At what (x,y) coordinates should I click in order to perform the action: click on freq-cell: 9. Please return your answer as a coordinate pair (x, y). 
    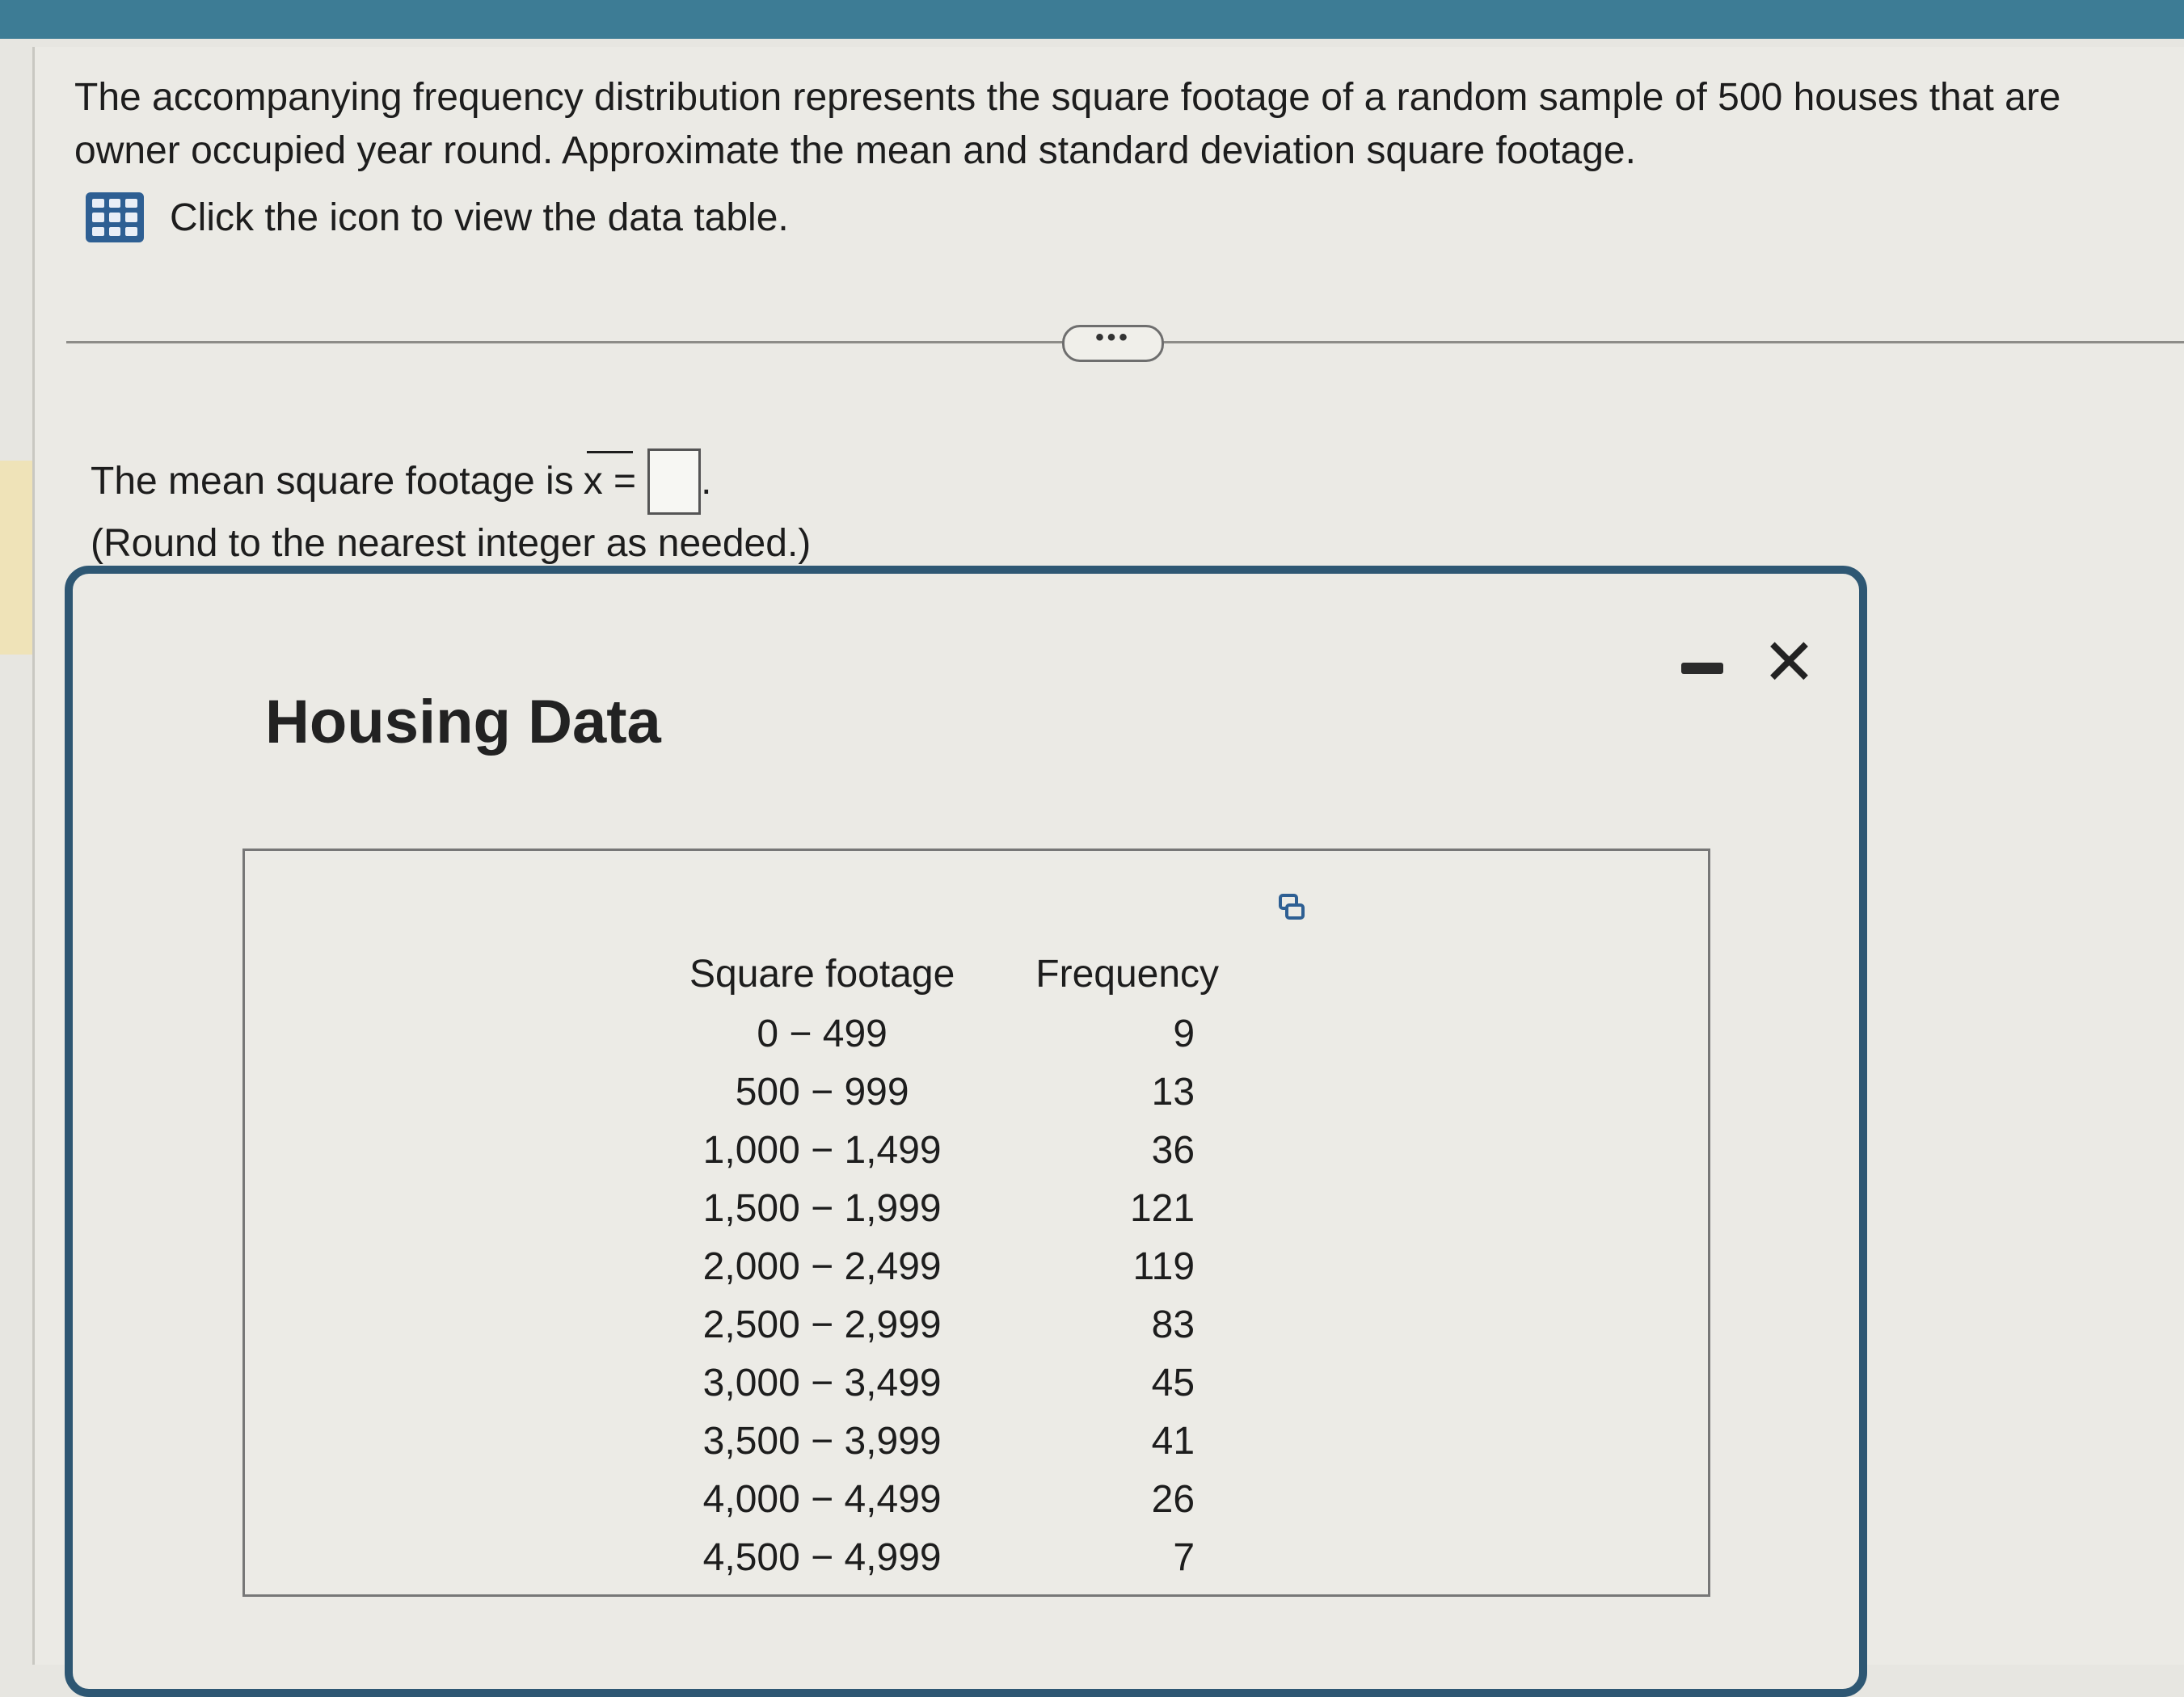
    Looking at the image, I should click on (1184, 1033).